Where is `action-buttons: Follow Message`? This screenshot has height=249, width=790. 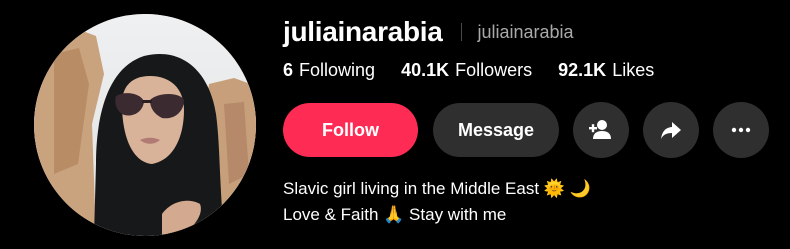 action-buttons: Follow Message is located at coordinates (526, 130).